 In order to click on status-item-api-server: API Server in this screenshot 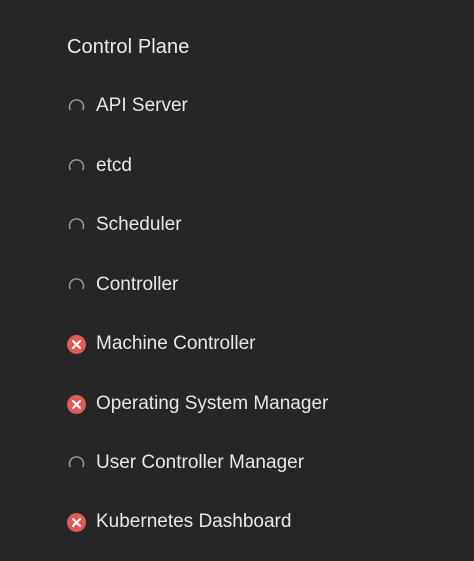, I will do `click(127, 106)`.